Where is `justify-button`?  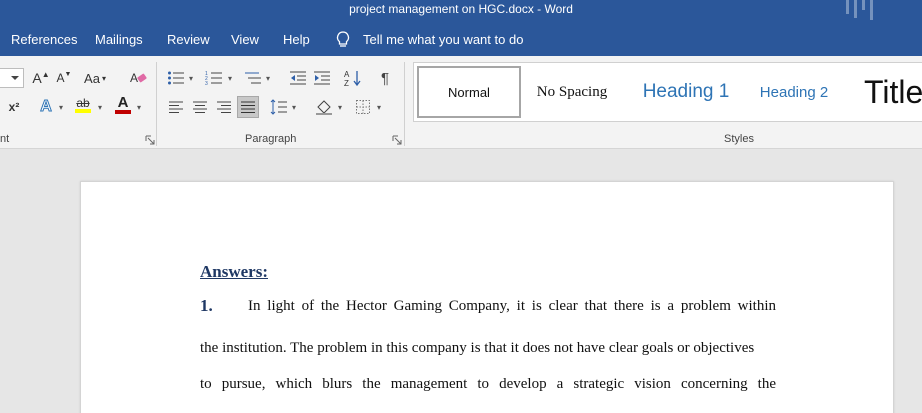
justify-button is located at coordinates (248, 107).